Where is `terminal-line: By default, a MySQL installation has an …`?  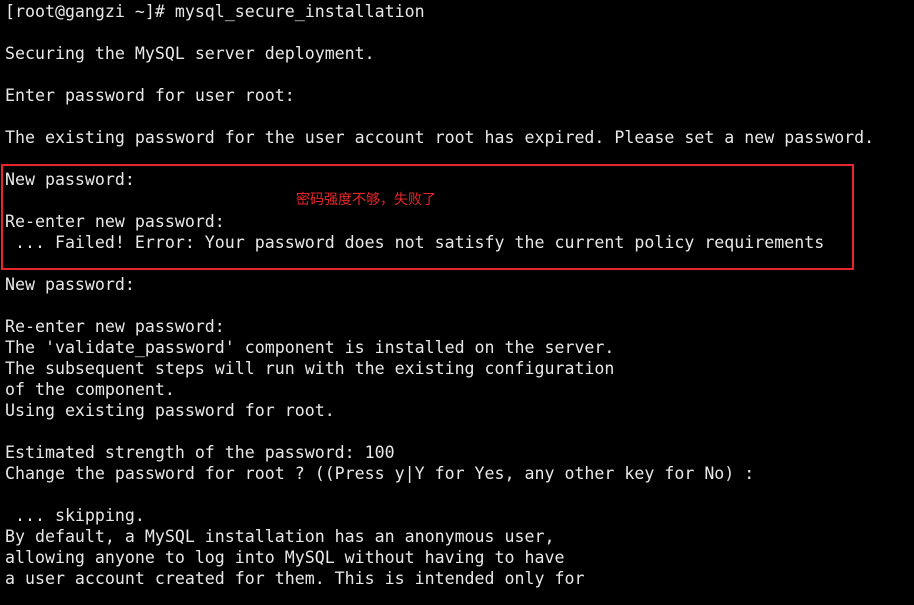
terminal-line: By default, a MySQL installation has an … is located at coordinates (280, 536).